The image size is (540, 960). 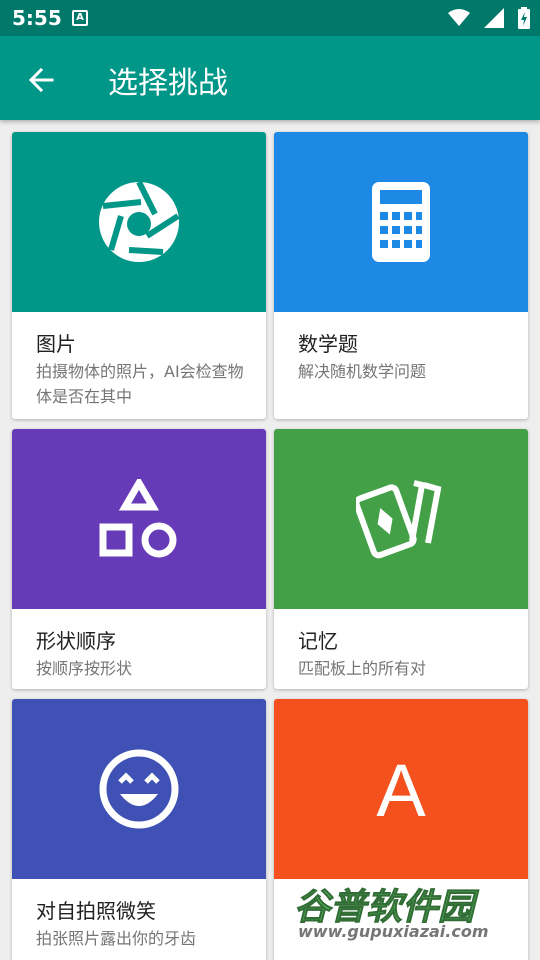 I want to click on smile-face-icon, so click(x=139, y=789).